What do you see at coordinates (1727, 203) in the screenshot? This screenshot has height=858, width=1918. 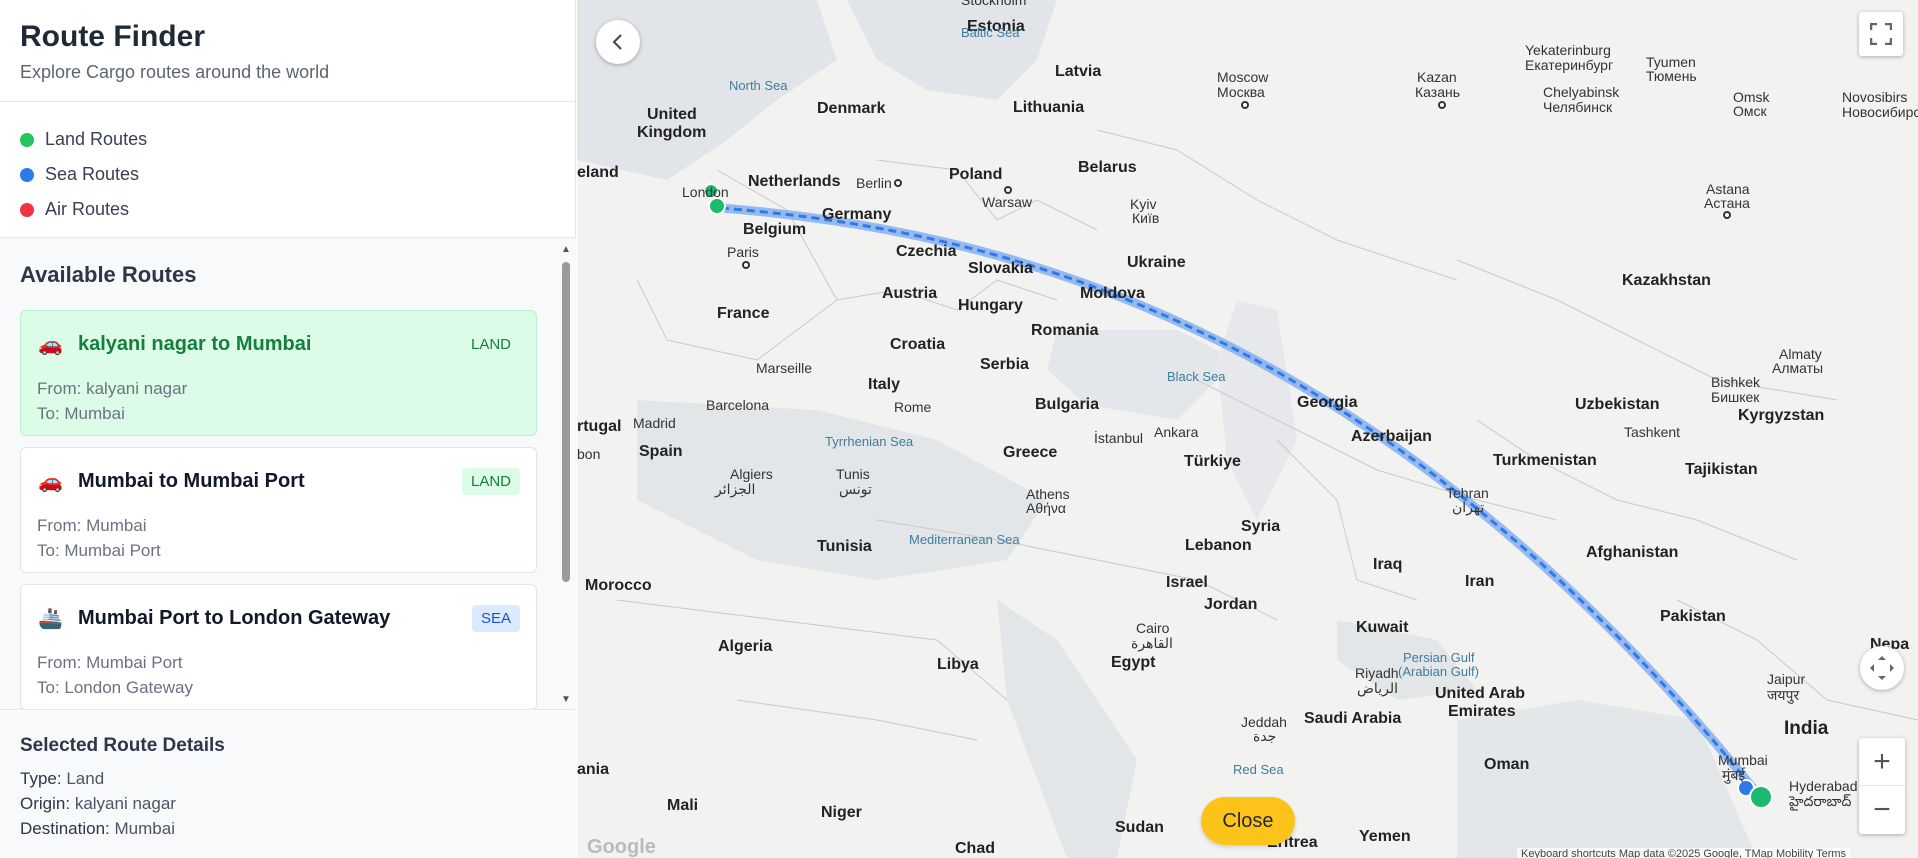 I see `map-label: Астана` at bounding box center [1727, 203].